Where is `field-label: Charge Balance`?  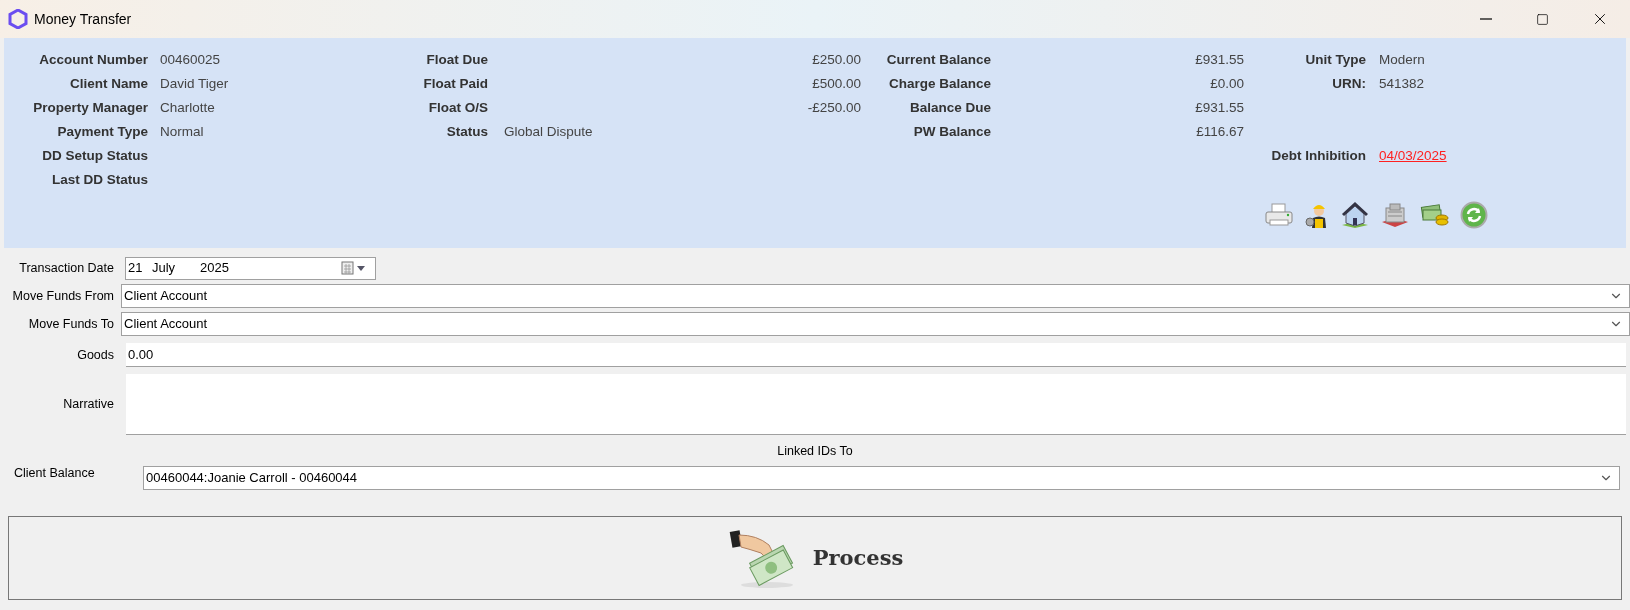 field-label: Charge Balance is located at coordinates (939, 84).